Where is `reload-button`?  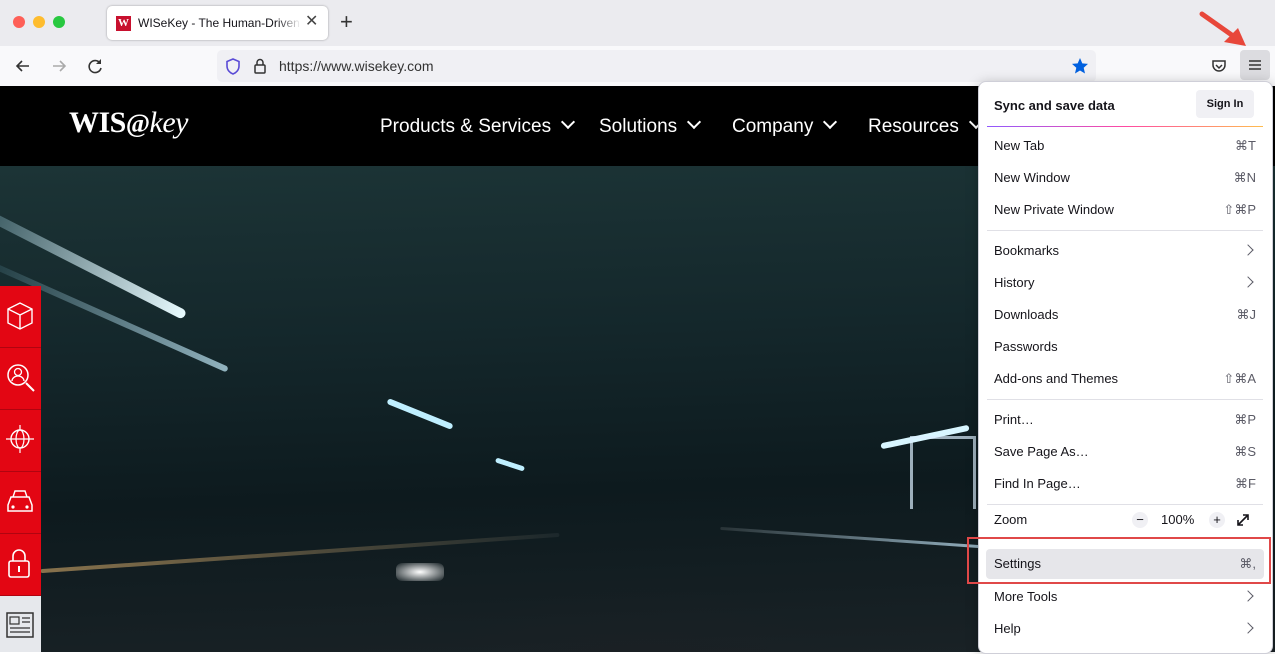 reload-button is located at coordinates (95, 66).